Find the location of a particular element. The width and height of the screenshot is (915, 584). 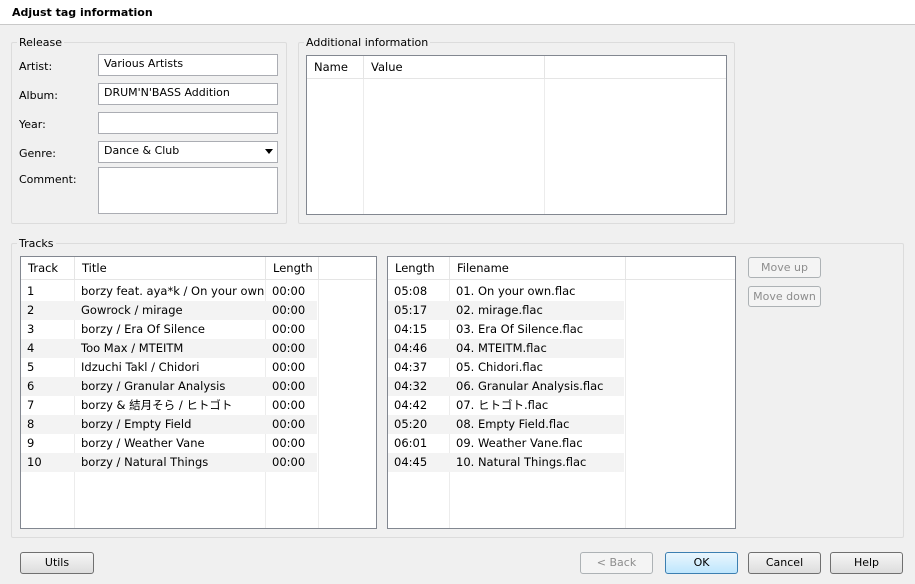

files-list-header: Length Filename is located at coordinates (561, 268).